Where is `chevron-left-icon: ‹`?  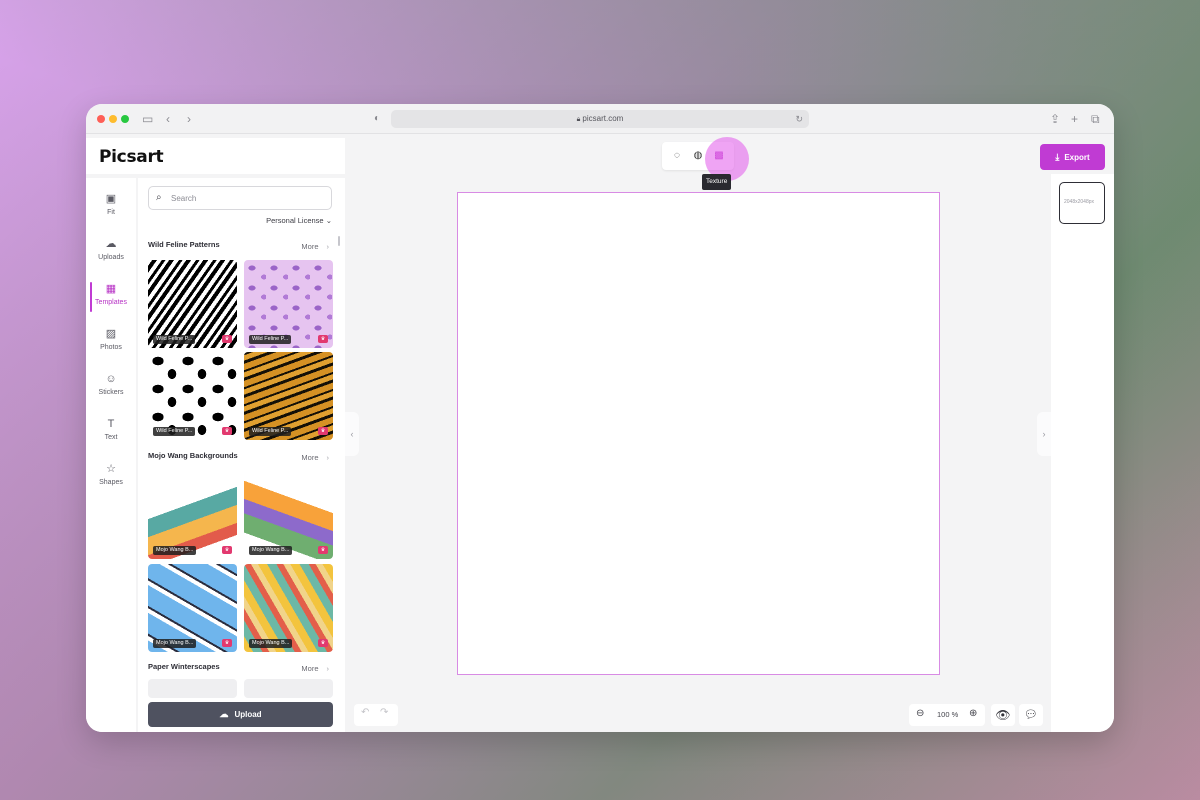 chevron-left-icon: ‹ is located at coordinates (352, 434).